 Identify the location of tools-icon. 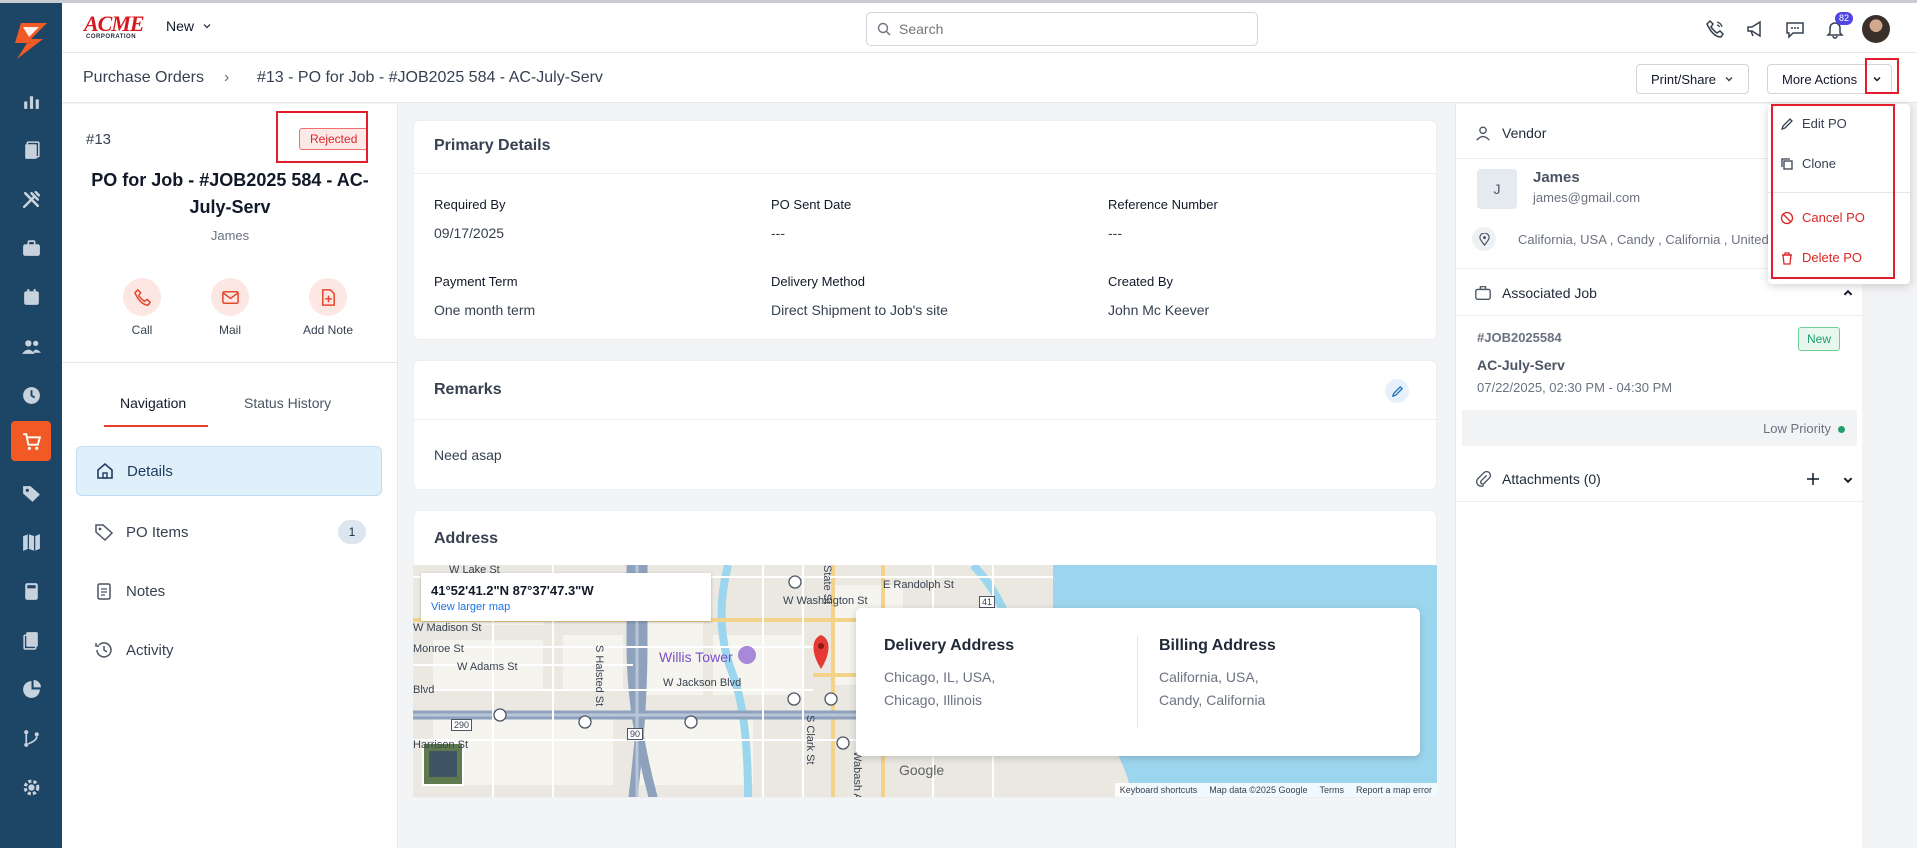
(31, 199).